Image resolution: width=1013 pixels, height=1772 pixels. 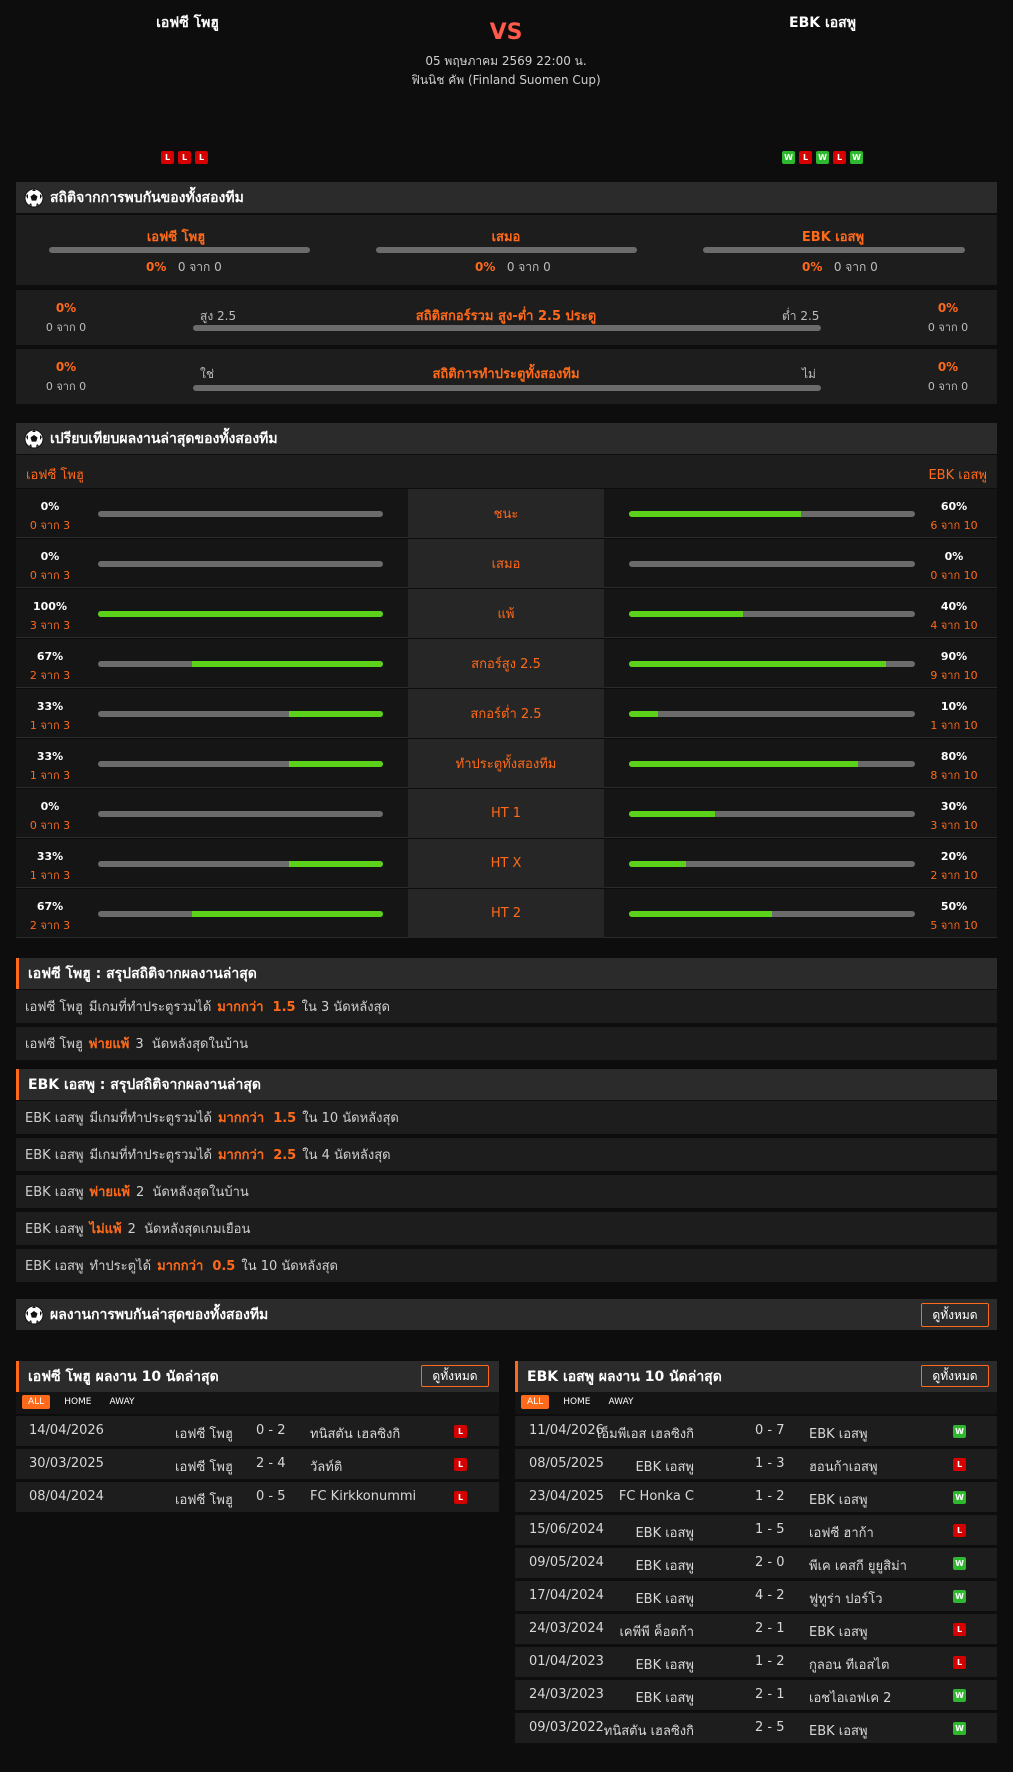 I want to click on match-date: 09/05/2024, so click(x=566, y=1562).